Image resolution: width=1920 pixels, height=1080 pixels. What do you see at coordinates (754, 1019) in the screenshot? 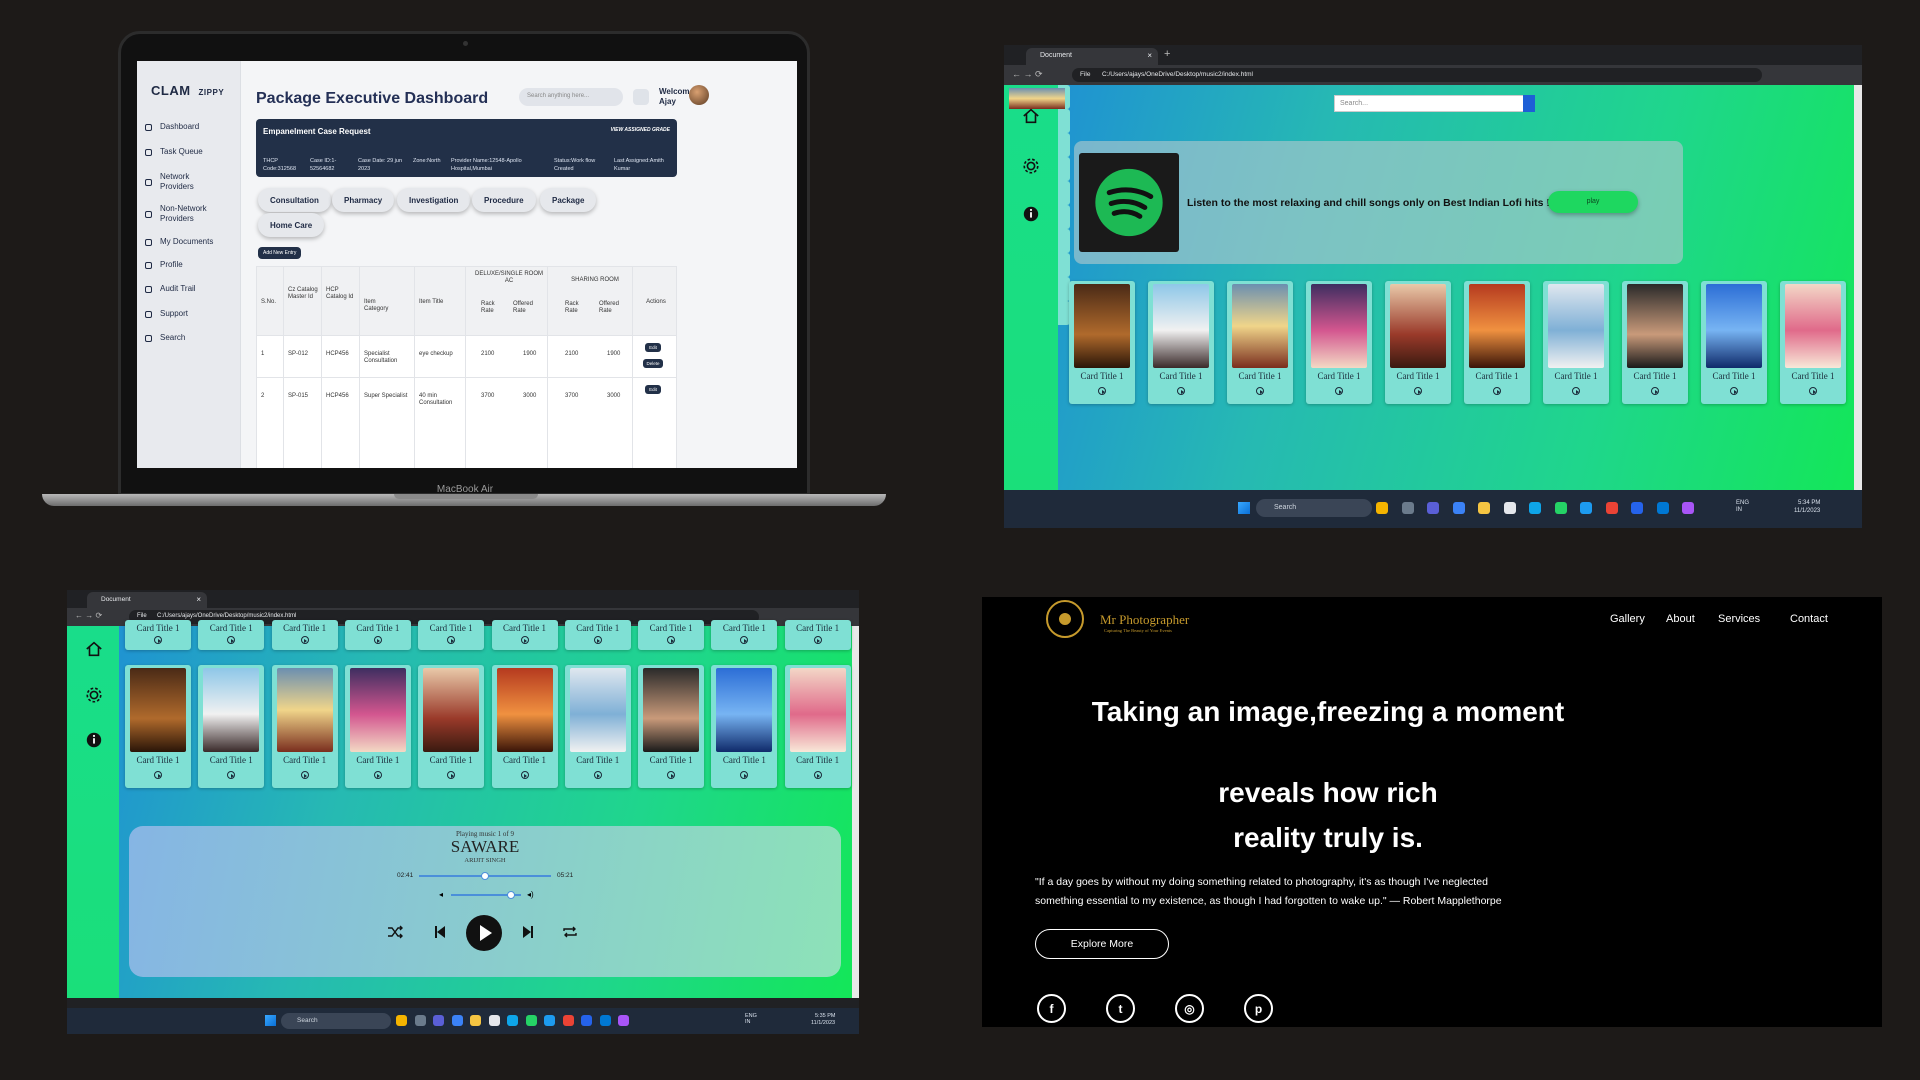
I see `language-indicator: ENG IN` at bounding box center [754, 1019].